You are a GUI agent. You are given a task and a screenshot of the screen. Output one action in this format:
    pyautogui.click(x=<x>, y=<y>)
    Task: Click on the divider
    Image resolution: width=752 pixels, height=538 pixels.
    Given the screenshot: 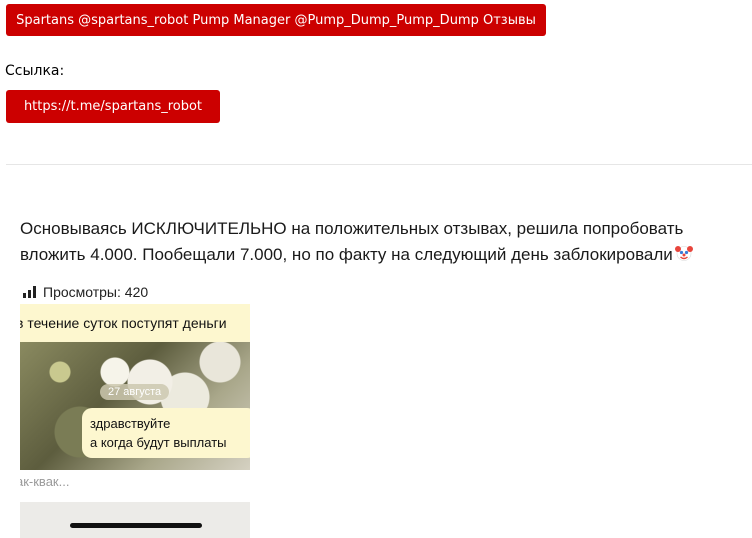 What is the action you would take?
    pyautogui.click(x=379, y=164)
    